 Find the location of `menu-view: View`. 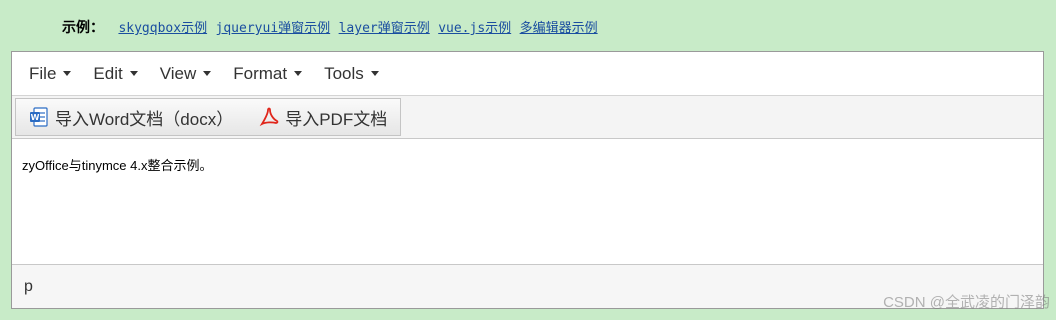

menu-view: View is located at coordinates (186, 74).